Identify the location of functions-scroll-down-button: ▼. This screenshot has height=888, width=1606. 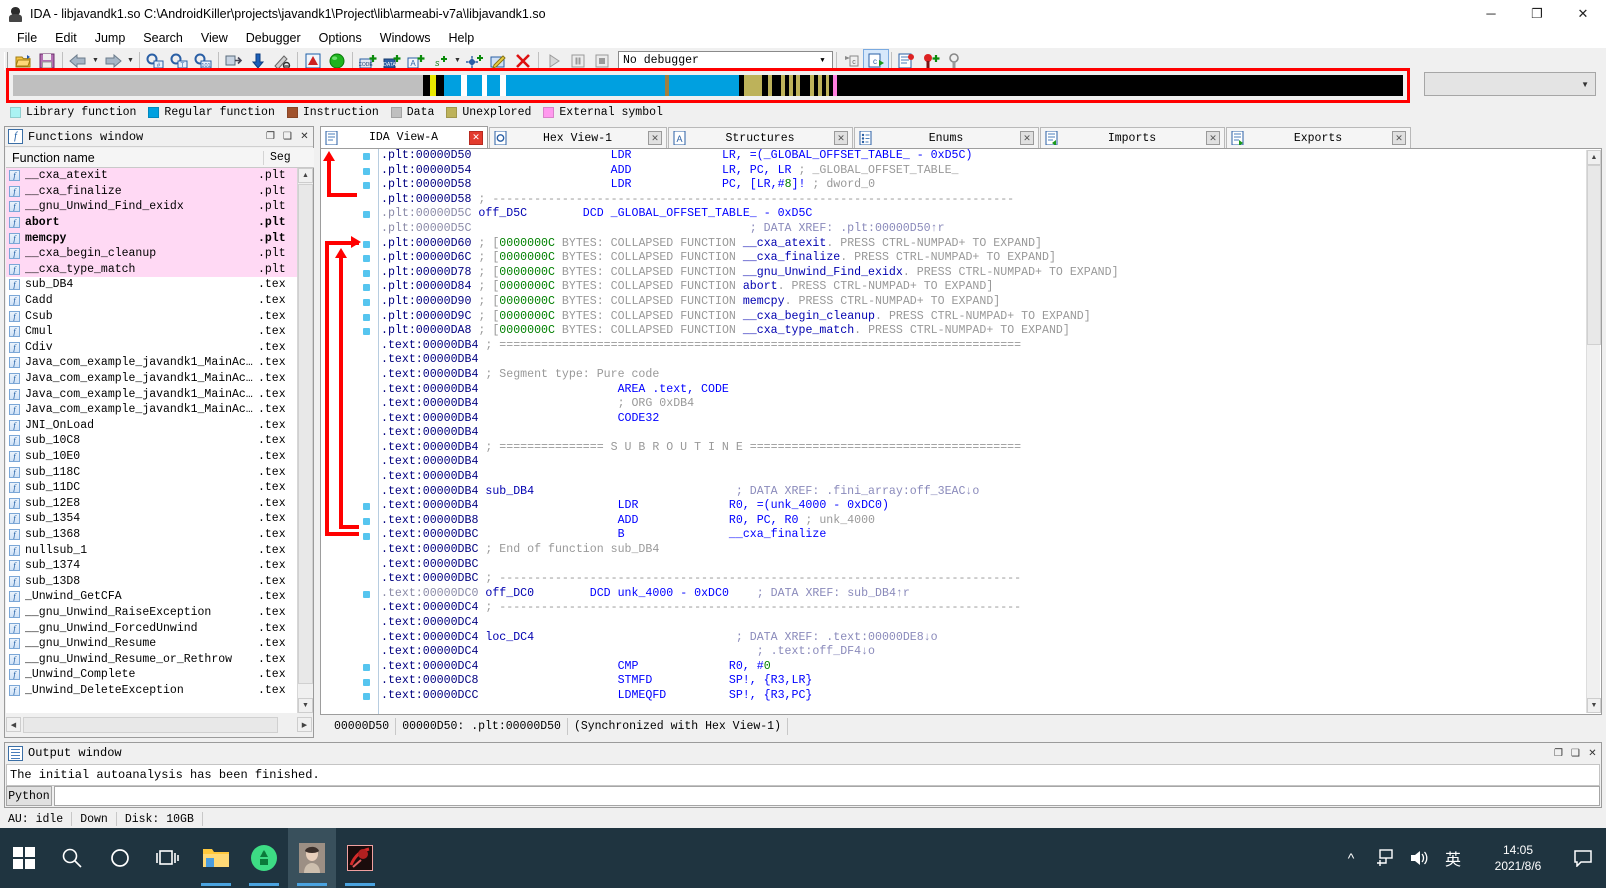
(305, 705).